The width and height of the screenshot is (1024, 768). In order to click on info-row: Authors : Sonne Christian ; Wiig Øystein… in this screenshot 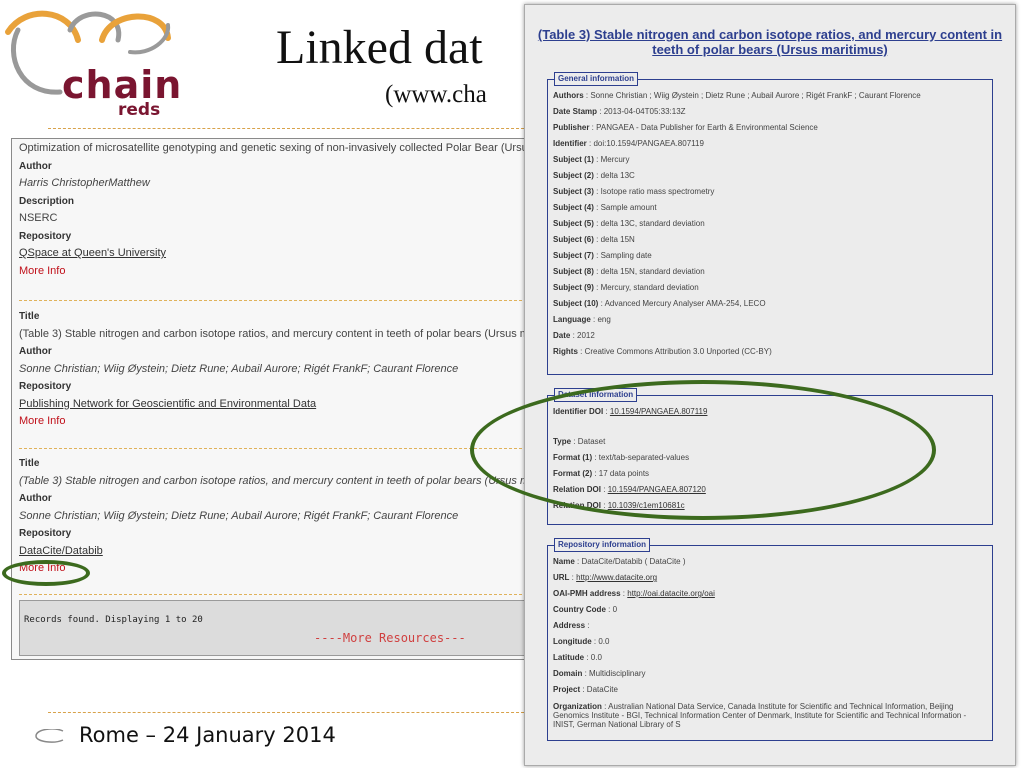, I will do `click(737, 95)`.